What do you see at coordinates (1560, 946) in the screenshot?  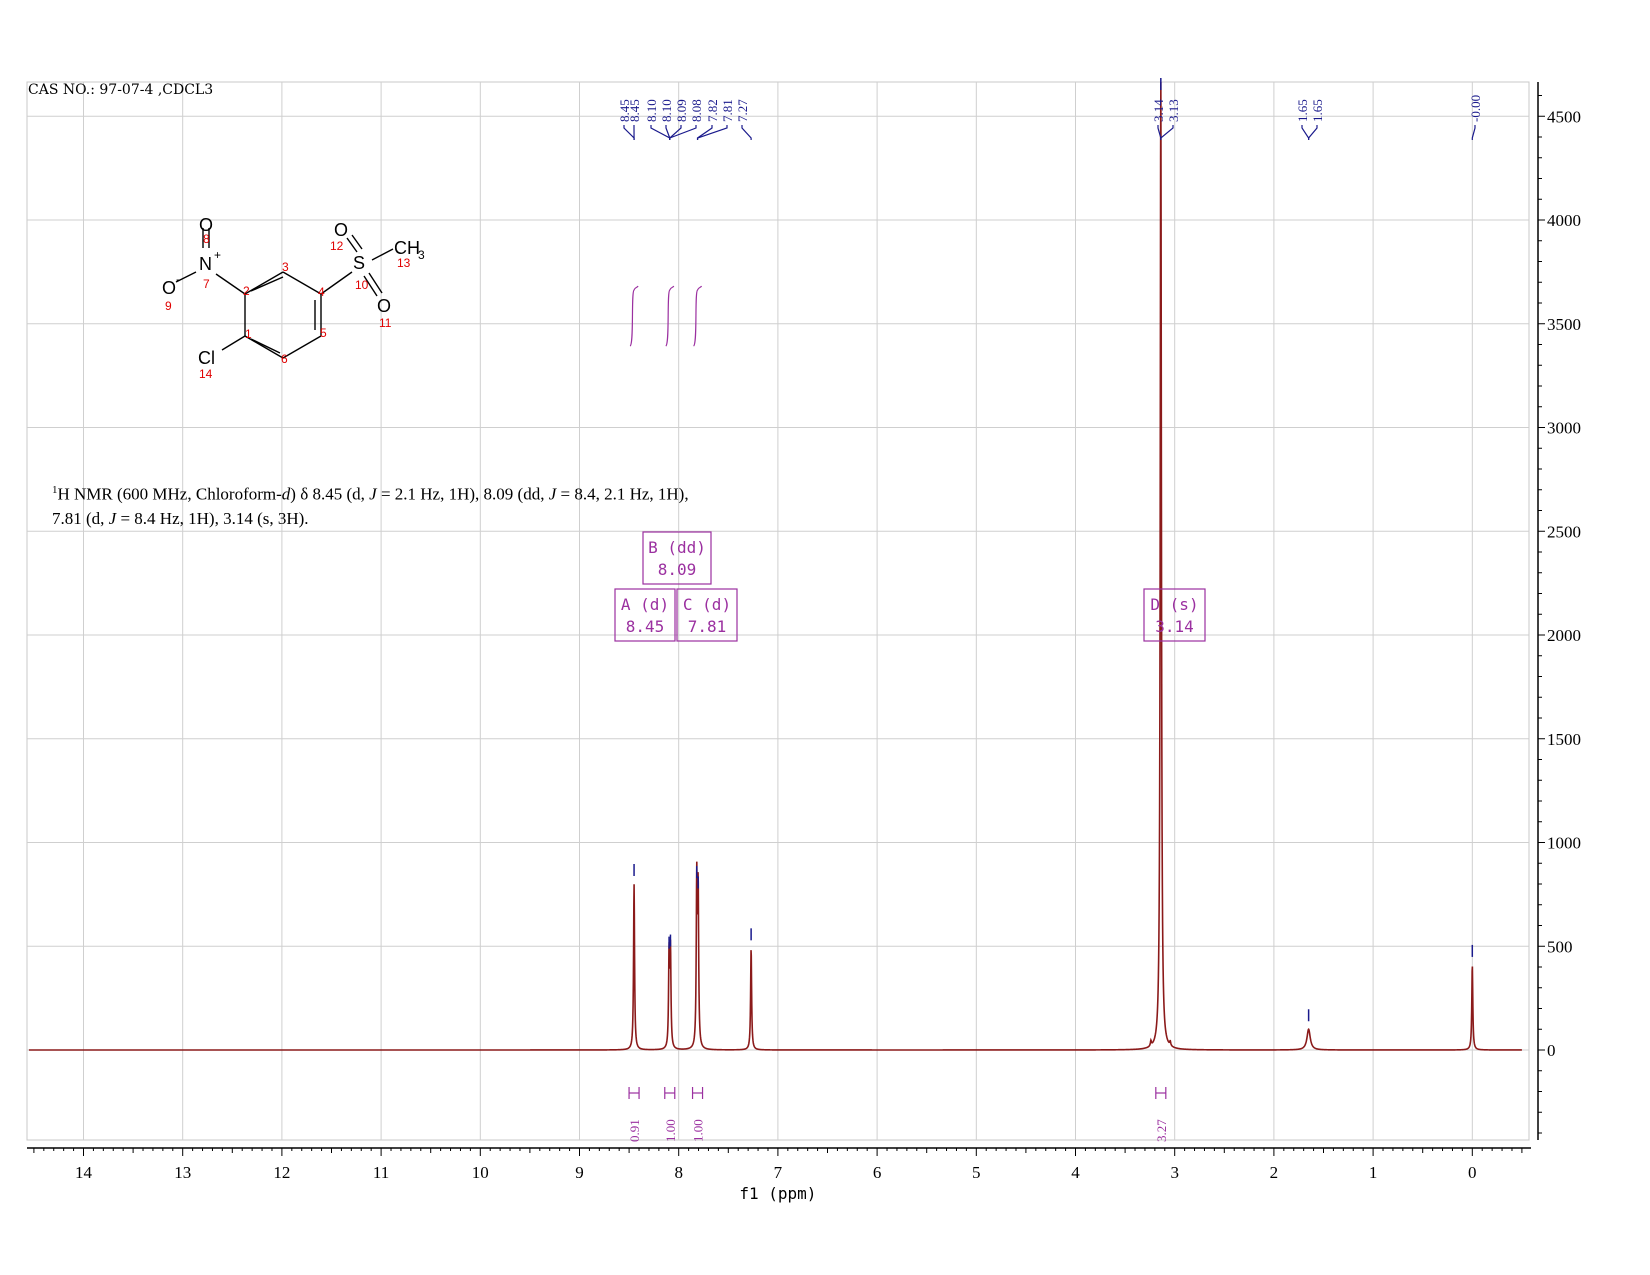 I see `y-tick-label: 500` at bounding box center [1560, 946].